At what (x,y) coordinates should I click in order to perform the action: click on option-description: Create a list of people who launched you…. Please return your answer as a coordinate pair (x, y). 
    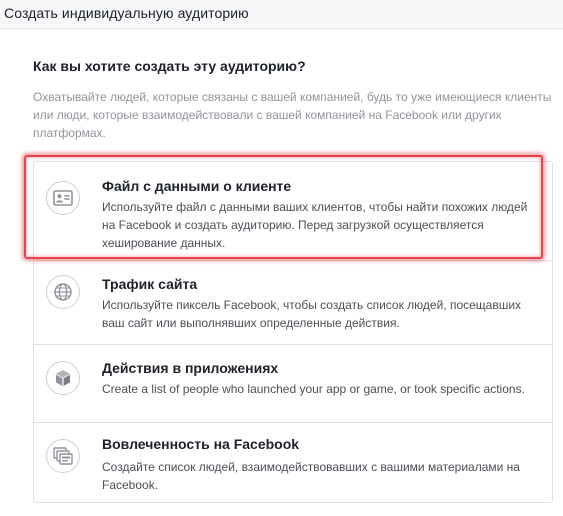
    Looking at the image, I should click on (313, 389).